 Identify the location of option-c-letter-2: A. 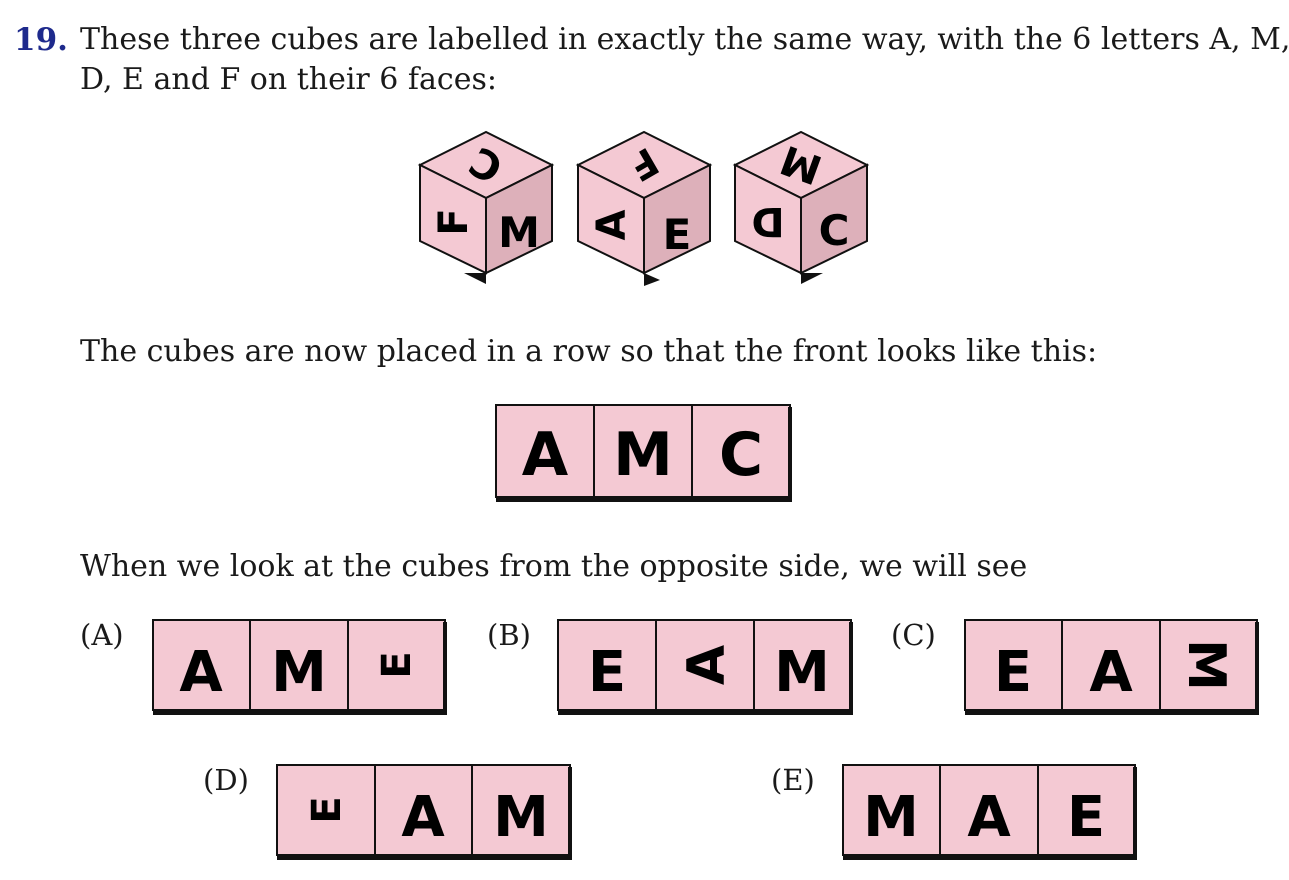
(1111, 672).